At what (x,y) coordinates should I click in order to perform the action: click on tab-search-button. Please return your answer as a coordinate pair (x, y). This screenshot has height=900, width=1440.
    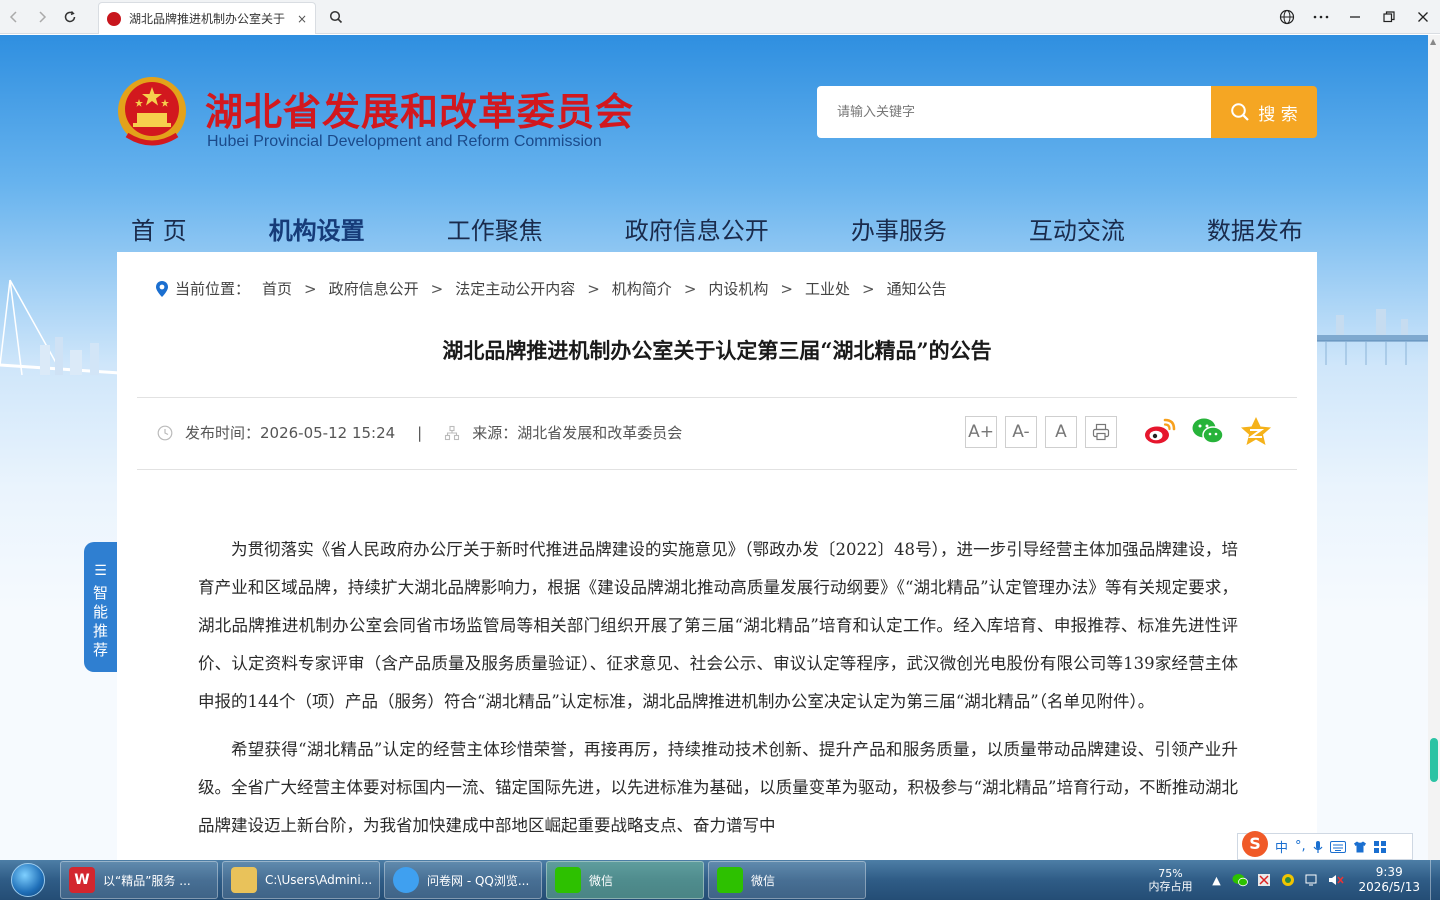
    Looking at the image, I should click on (336, 17).